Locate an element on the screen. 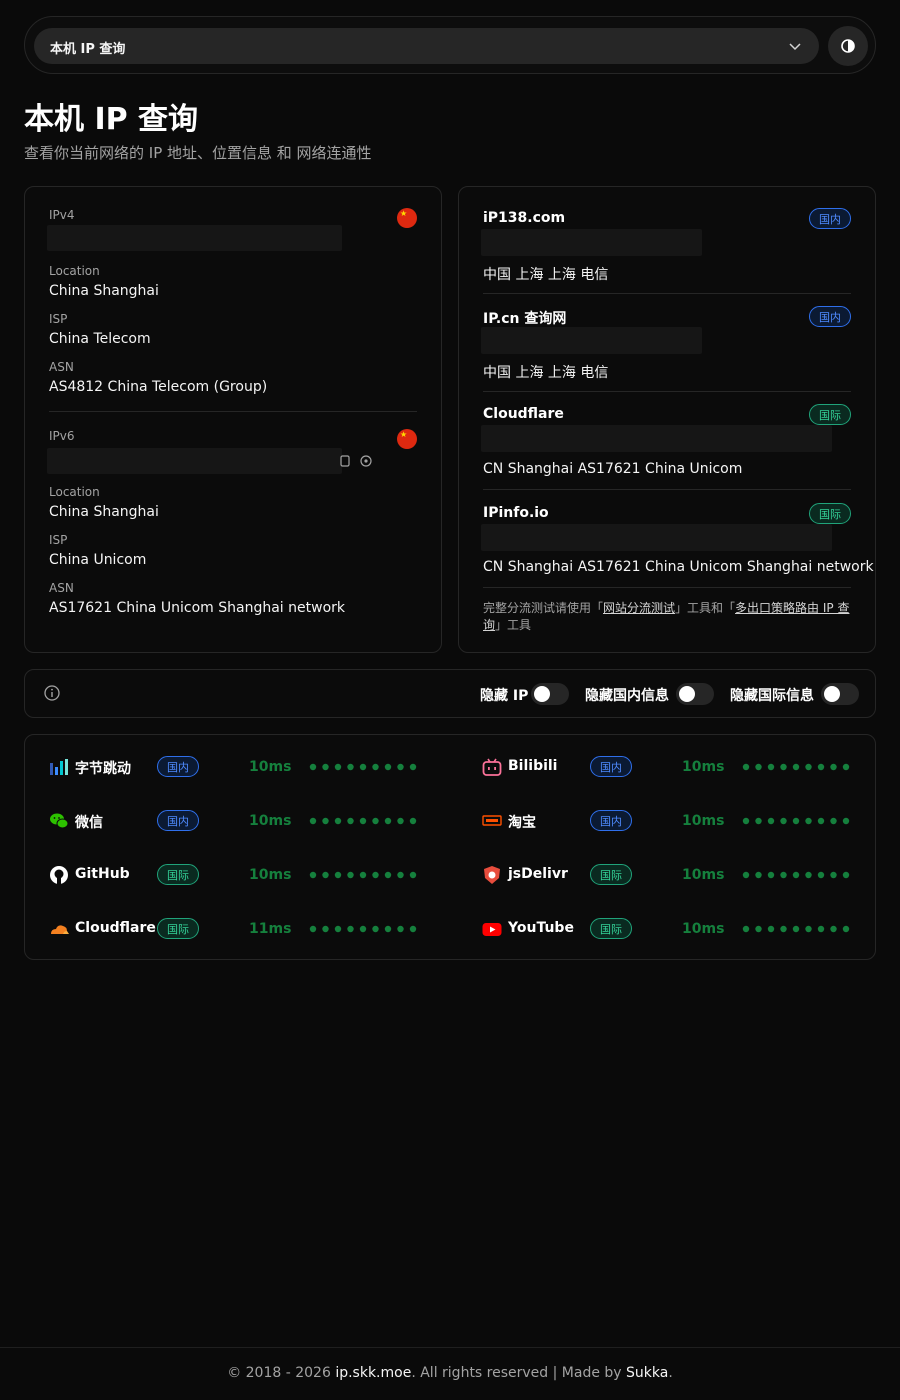 The image size is (900, 1400). ipv6-location-label: Location is located at coordinates (74, 492).